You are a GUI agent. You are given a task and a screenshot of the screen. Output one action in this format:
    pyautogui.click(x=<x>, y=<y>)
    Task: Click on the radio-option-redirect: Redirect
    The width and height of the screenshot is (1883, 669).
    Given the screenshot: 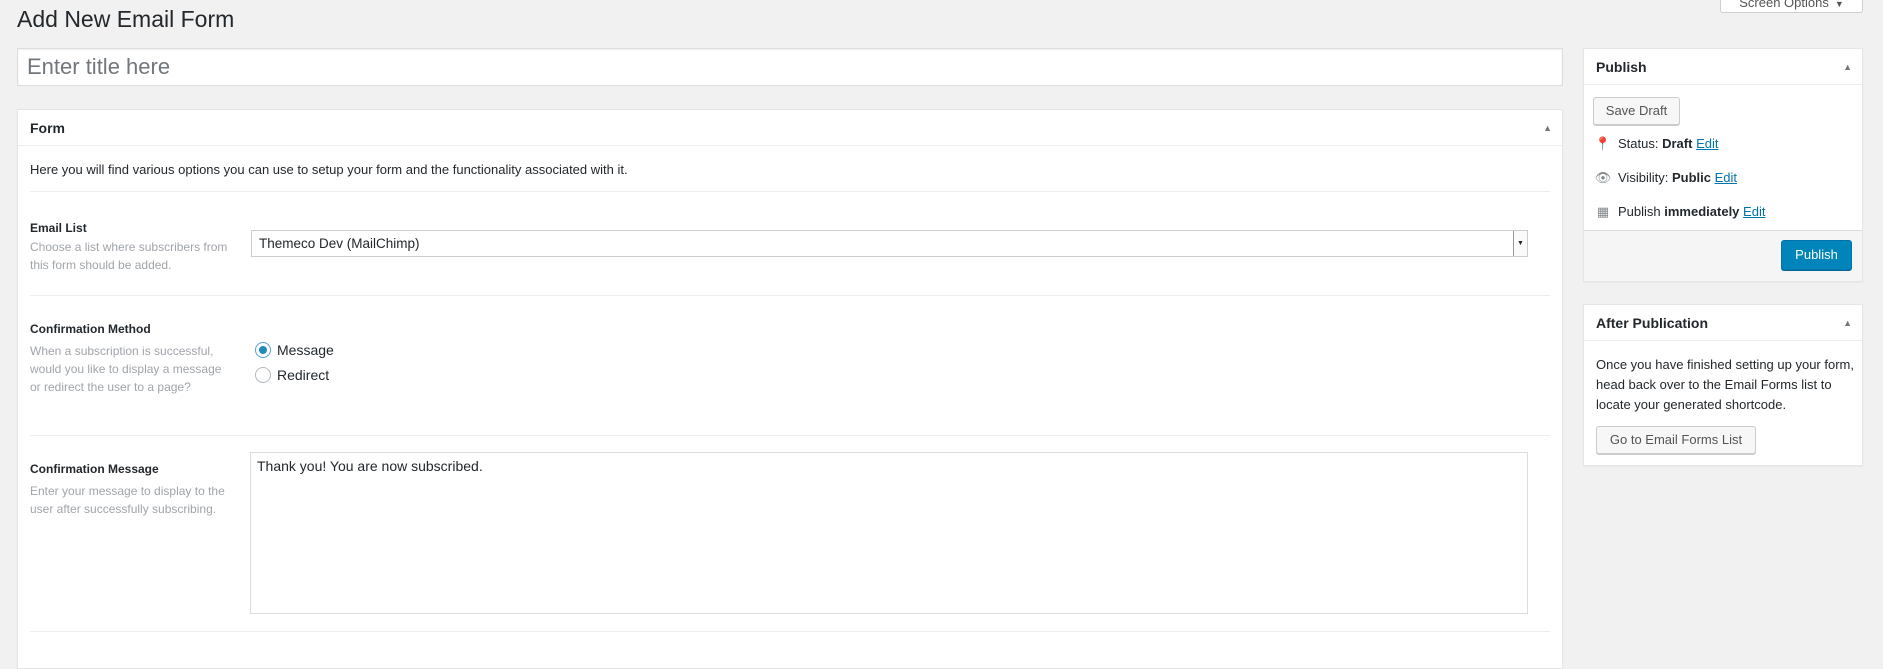 What is the action you would take?
    pyautogui.click(x=292, y=375)
    